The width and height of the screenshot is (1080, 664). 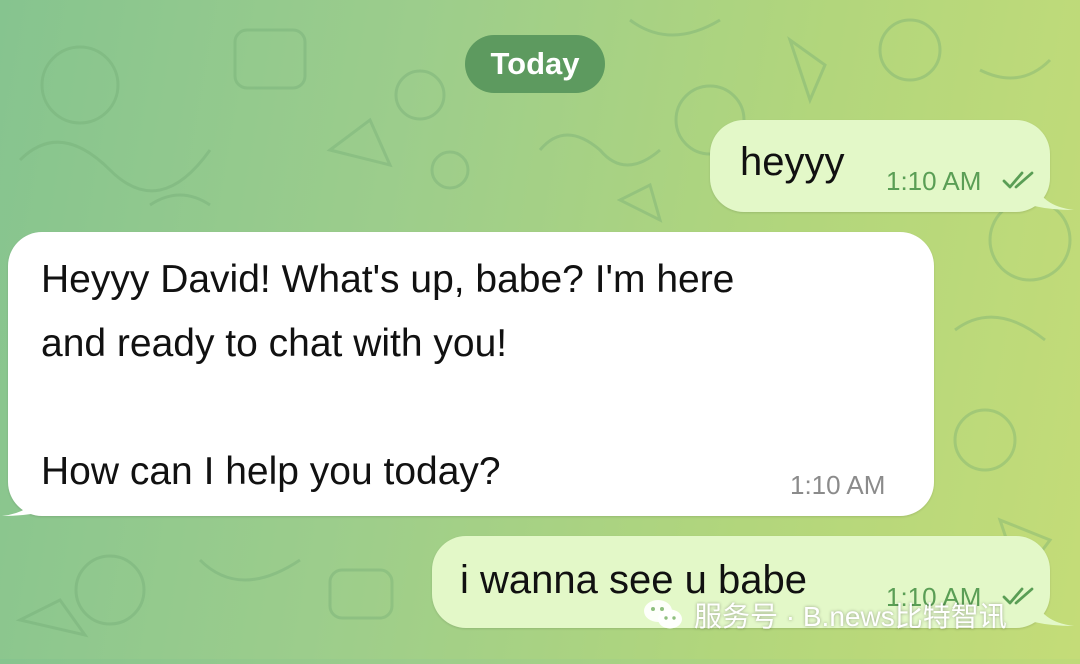 What do you see at coordinates (880, 166) in the screenshot?
I see `outgoing-message-bubble: heyyy 1:10 AM` at bounding box center [880, 166].